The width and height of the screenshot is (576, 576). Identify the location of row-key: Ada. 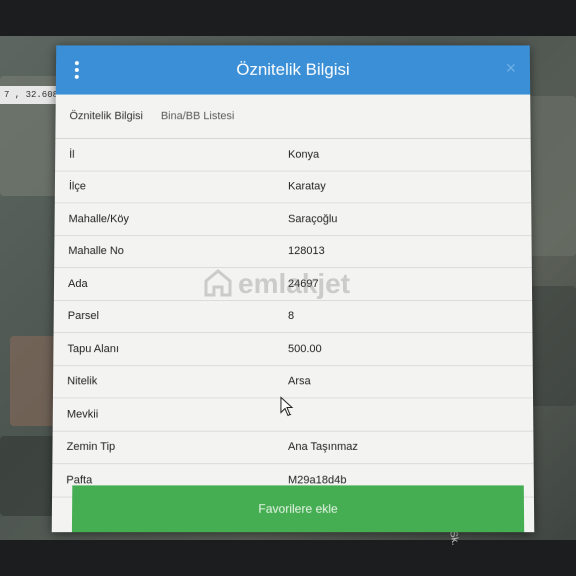
(77, 283).